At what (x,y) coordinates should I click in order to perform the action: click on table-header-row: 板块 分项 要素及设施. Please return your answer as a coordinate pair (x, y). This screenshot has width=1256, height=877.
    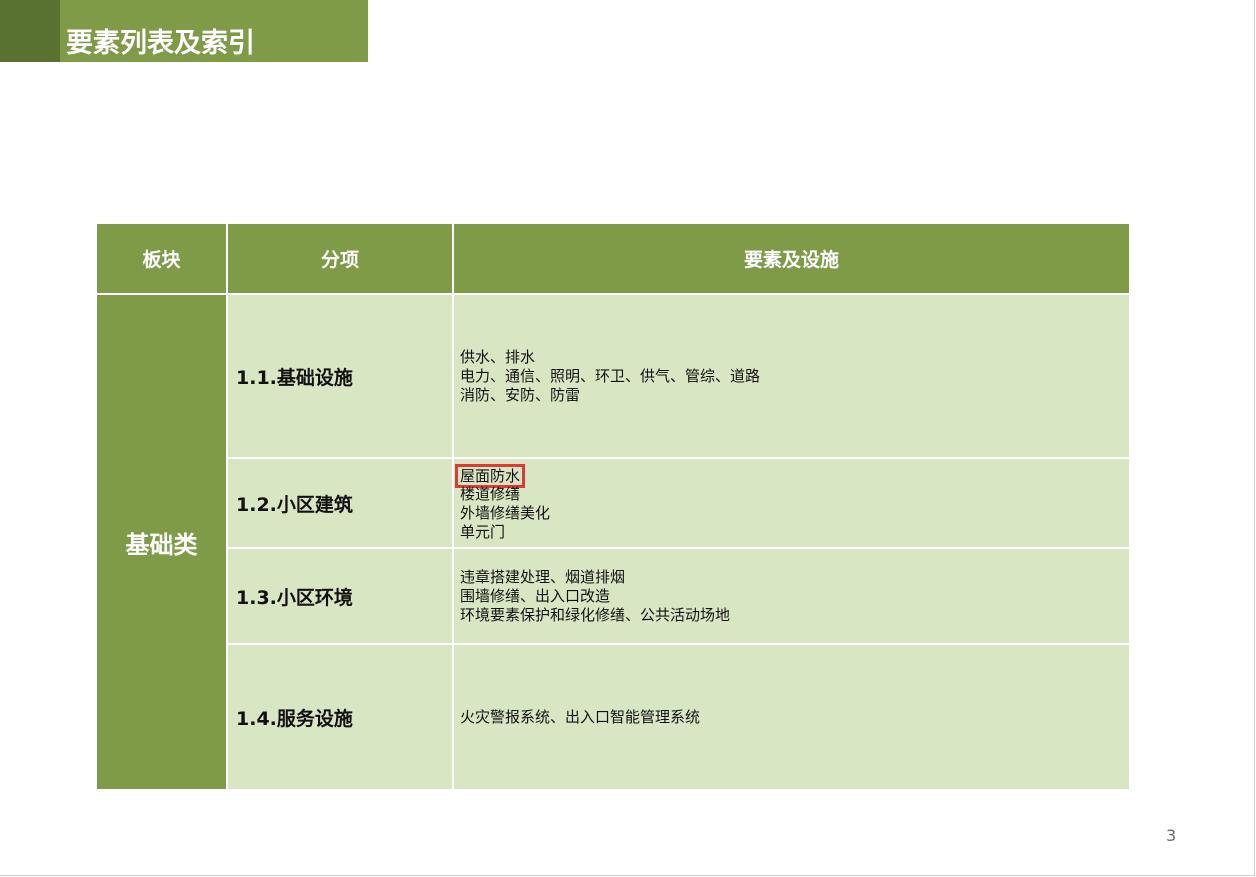
    Looking at the image, I should click on (613, 258).